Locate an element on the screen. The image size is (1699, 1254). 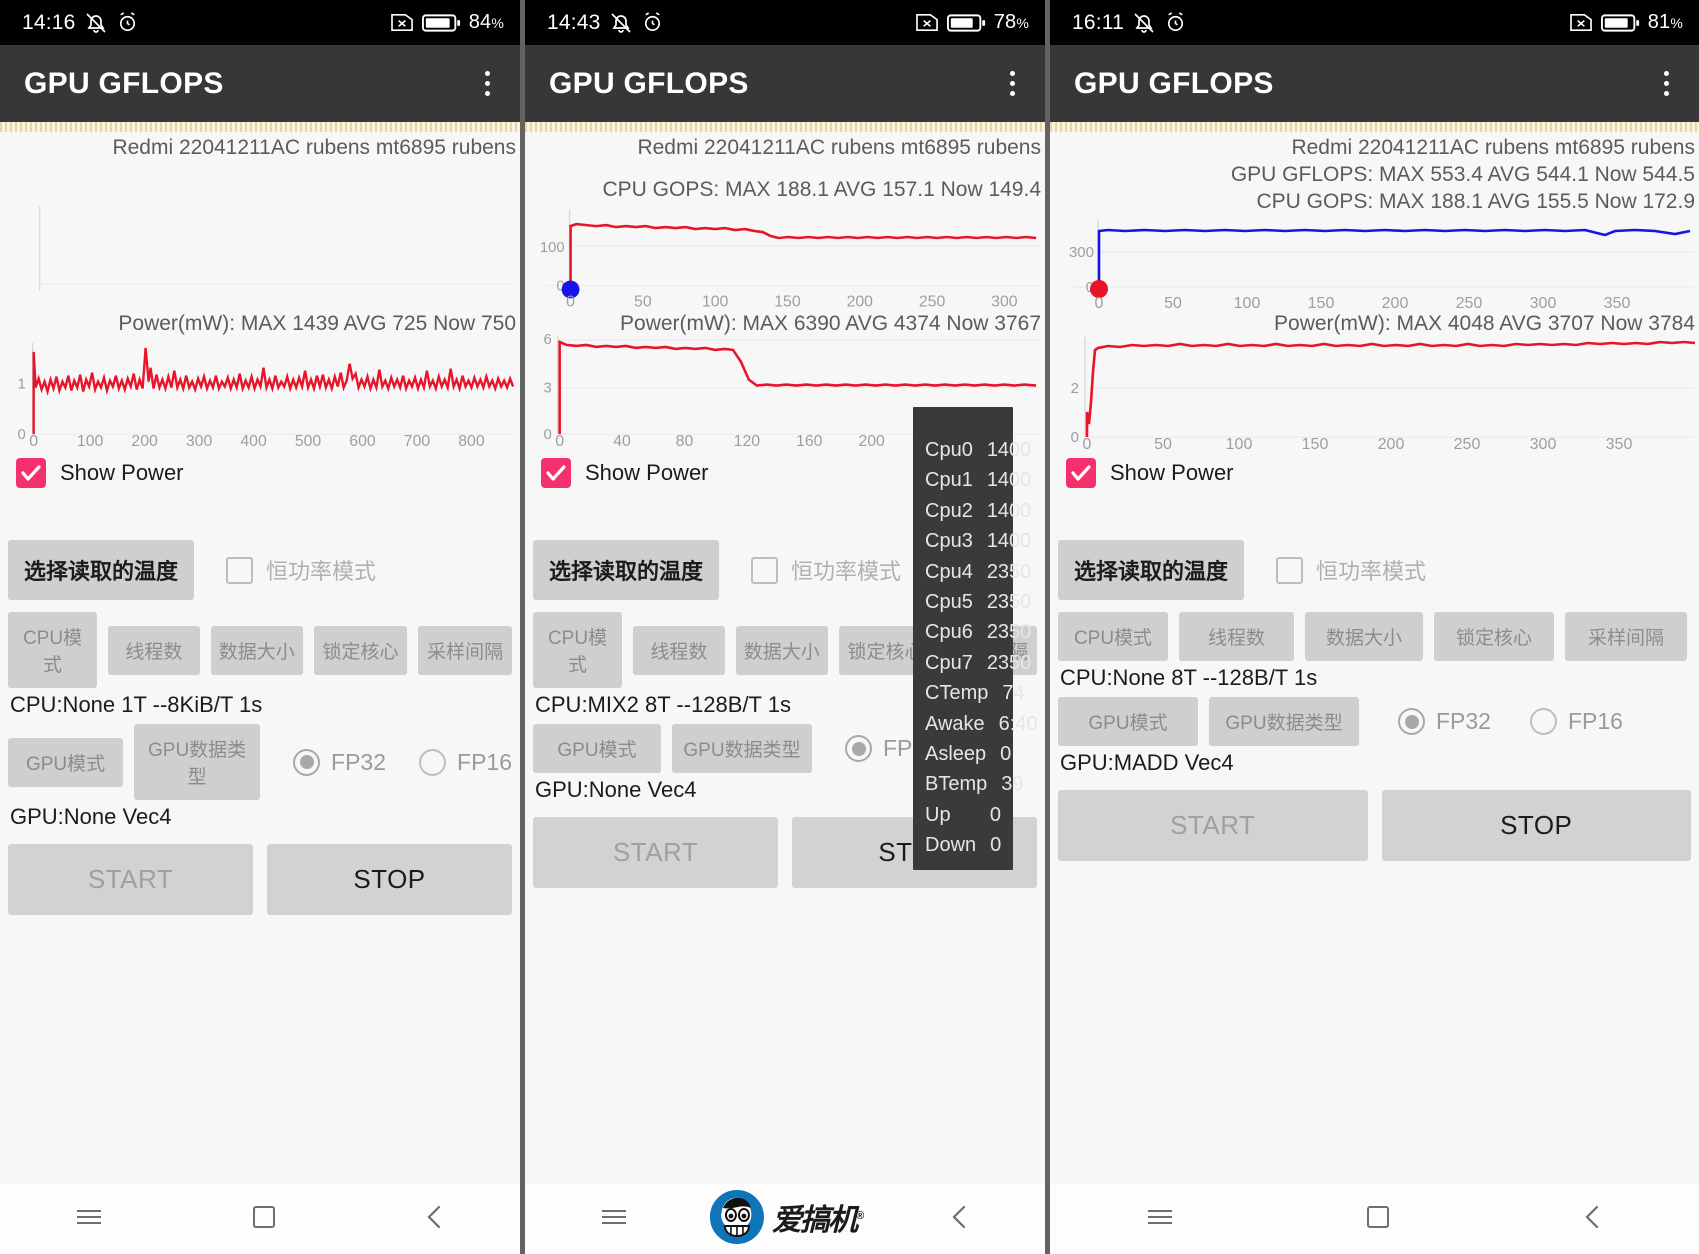
svg-text: 600 is located at coordinates (362, 440).